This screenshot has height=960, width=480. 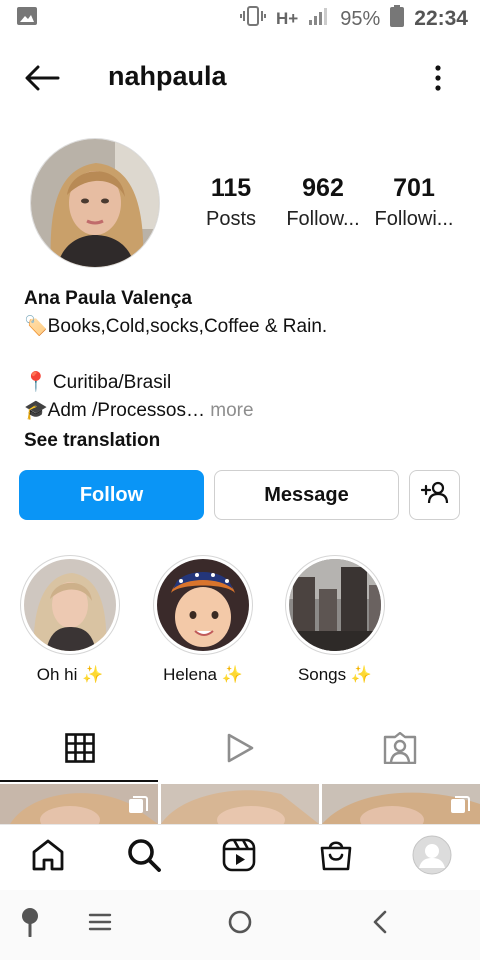 What do you see at coordinates (240, 79) in the screenshot?
I see `profile-header: nahpaula` at bounding box center [240, 79].